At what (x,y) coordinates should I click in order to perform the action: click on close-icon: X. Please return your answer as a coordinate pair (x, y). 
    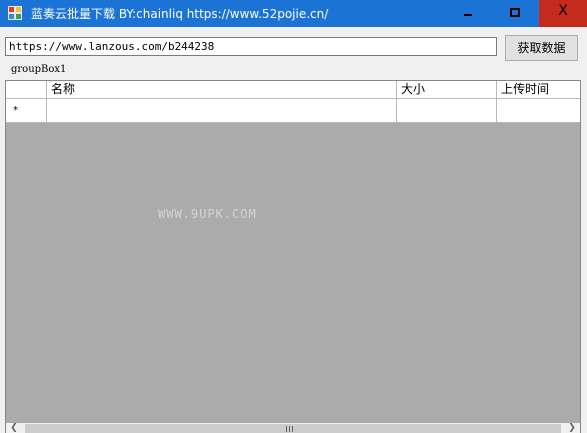
    Looking at the image, I should click on (563, 11).